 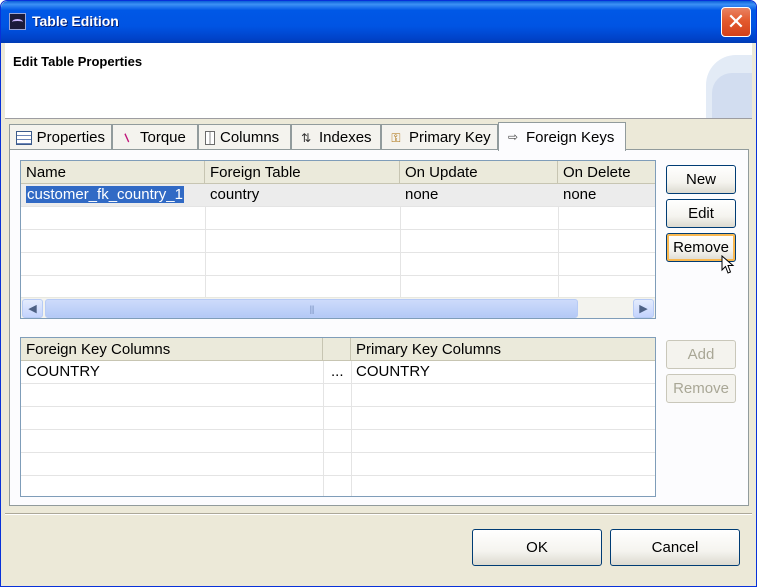 What do you see at coordinates (479, 195) in the screenshot?
I see `cell-on-update: none` at bounding box center [479, 195].